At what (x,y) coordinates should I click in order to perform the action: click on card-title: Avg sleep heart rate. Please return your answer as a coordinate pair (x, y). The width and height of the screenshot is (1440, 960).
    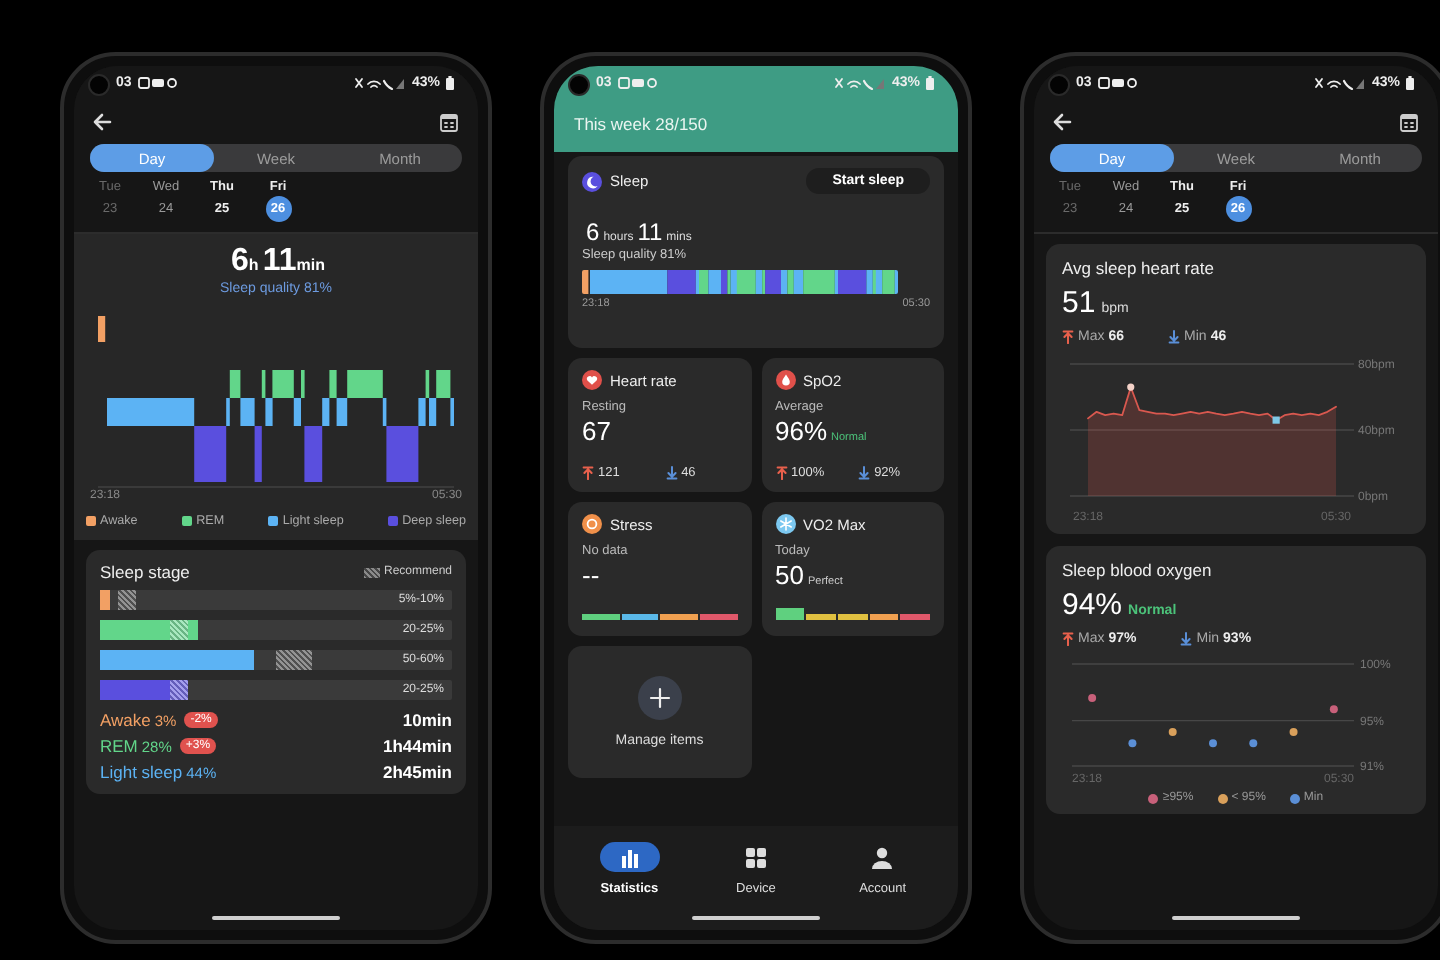
    Looking at the image, I should click on (1139, 268).